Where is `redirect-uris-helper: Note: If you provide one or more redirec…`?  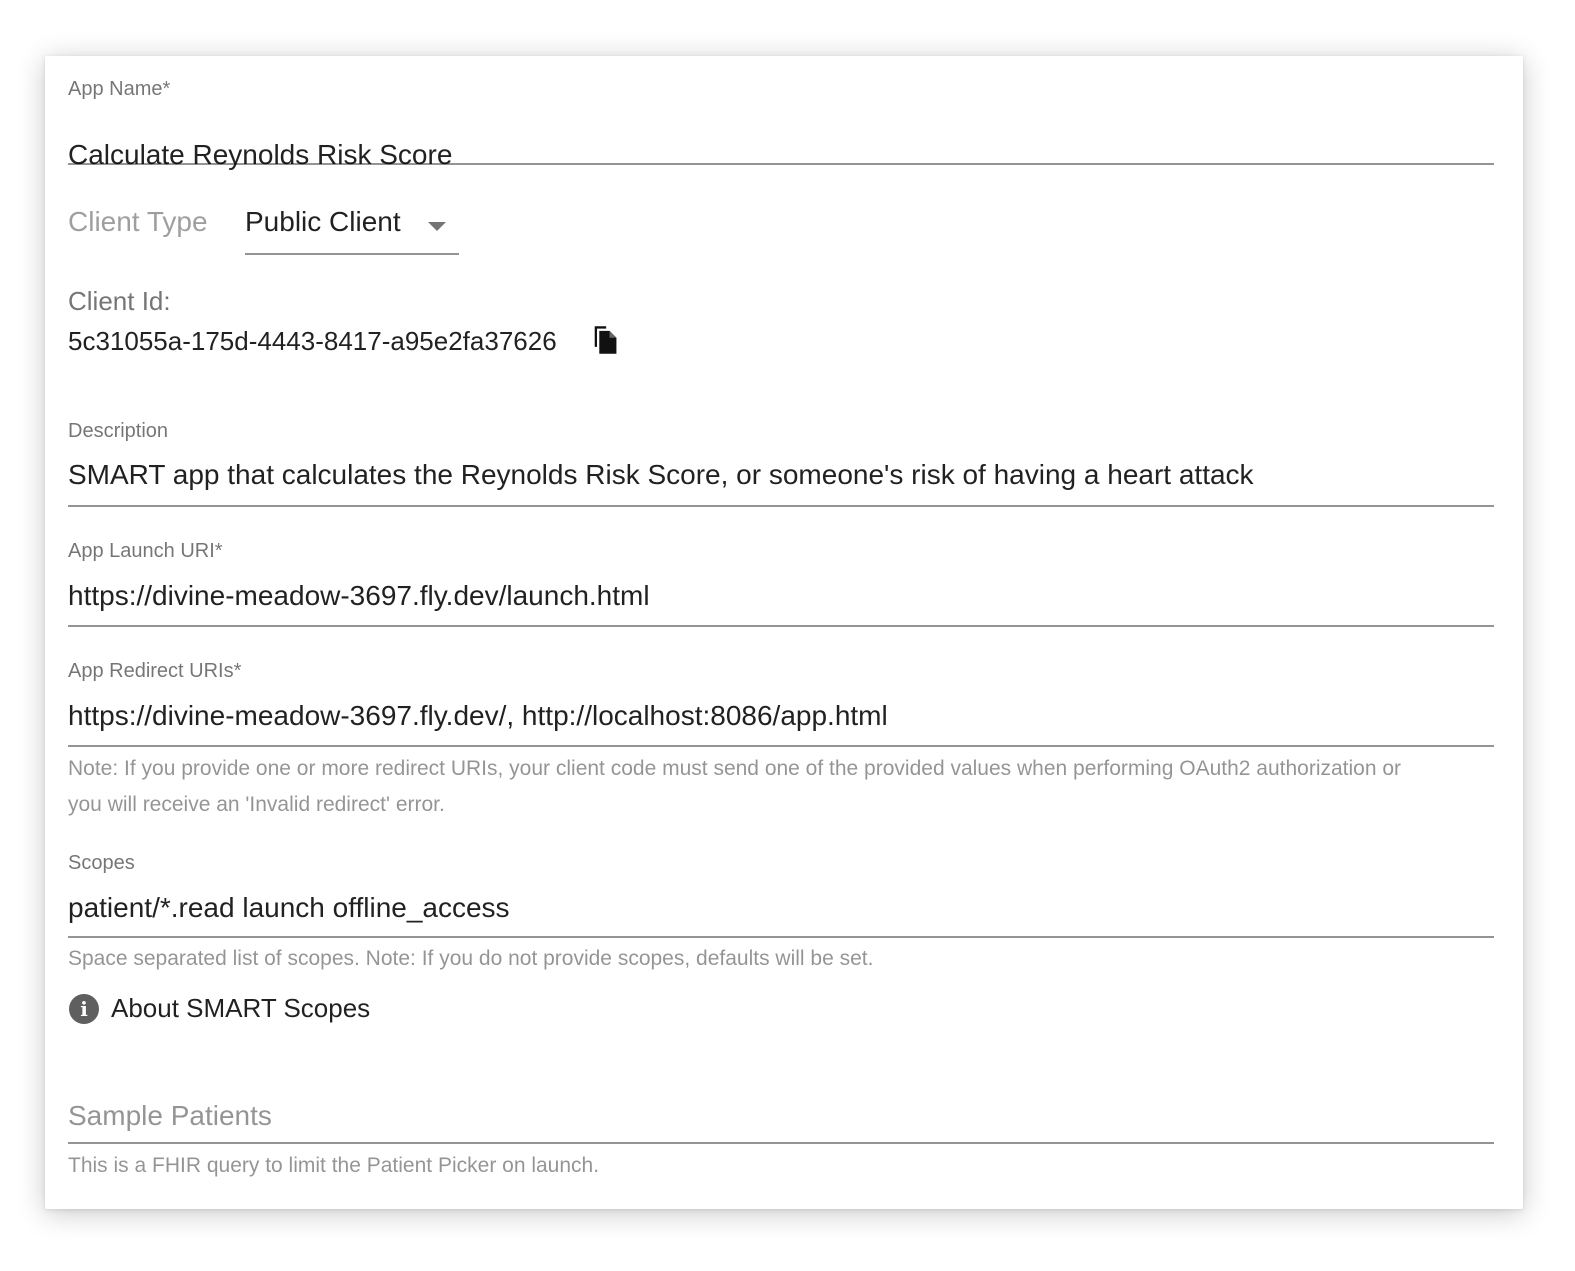
redirect-uris-helper: Note: If you provide one or more redirec… is located at coordinates (735, 786).